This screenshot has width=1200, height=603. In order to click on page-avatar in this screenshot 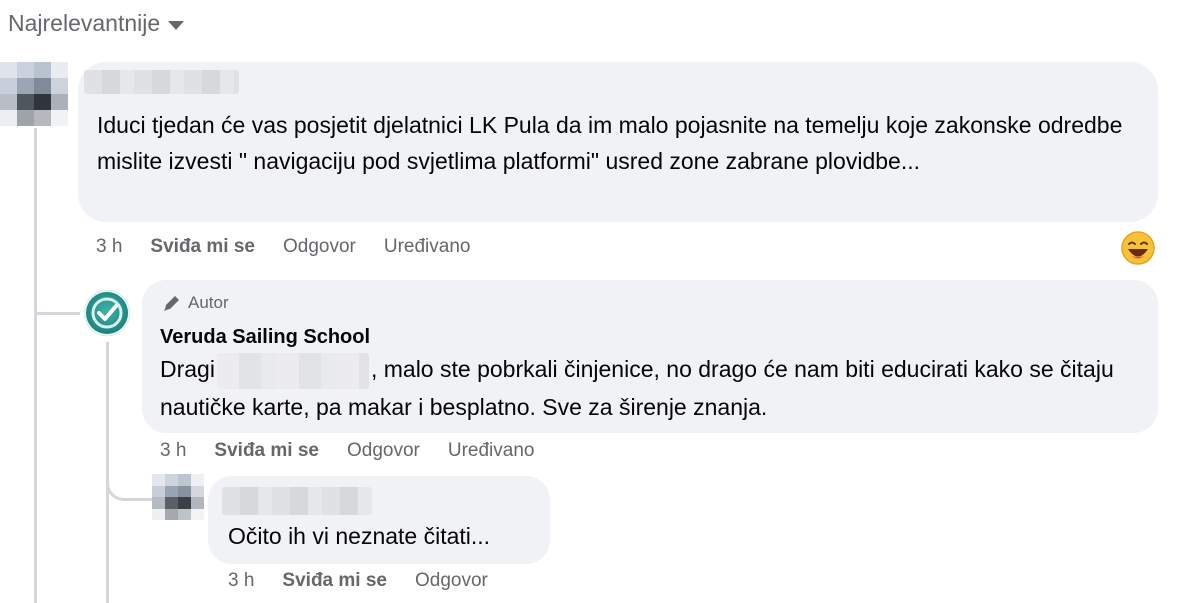, I will do `click(107, 313)`.